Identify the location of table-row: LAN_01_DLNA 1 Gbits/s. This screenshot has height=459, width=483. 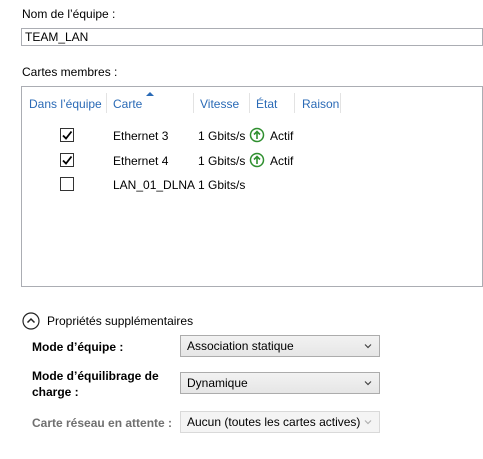
(252, 185).